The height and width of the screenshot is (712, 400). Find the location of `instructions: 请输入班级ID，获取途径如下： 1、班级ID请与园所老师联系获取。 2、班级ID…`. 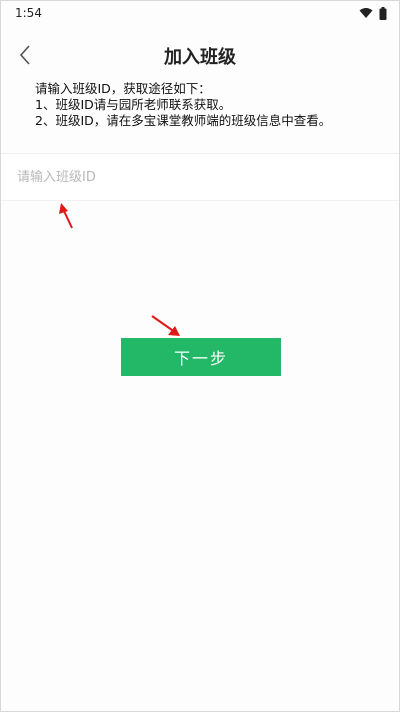

instructions: 请输入班级ID，获取途径如下： 1、班级ID请与园所老师联系获取。 2、班级ID… is located at coordinates (200, 105).